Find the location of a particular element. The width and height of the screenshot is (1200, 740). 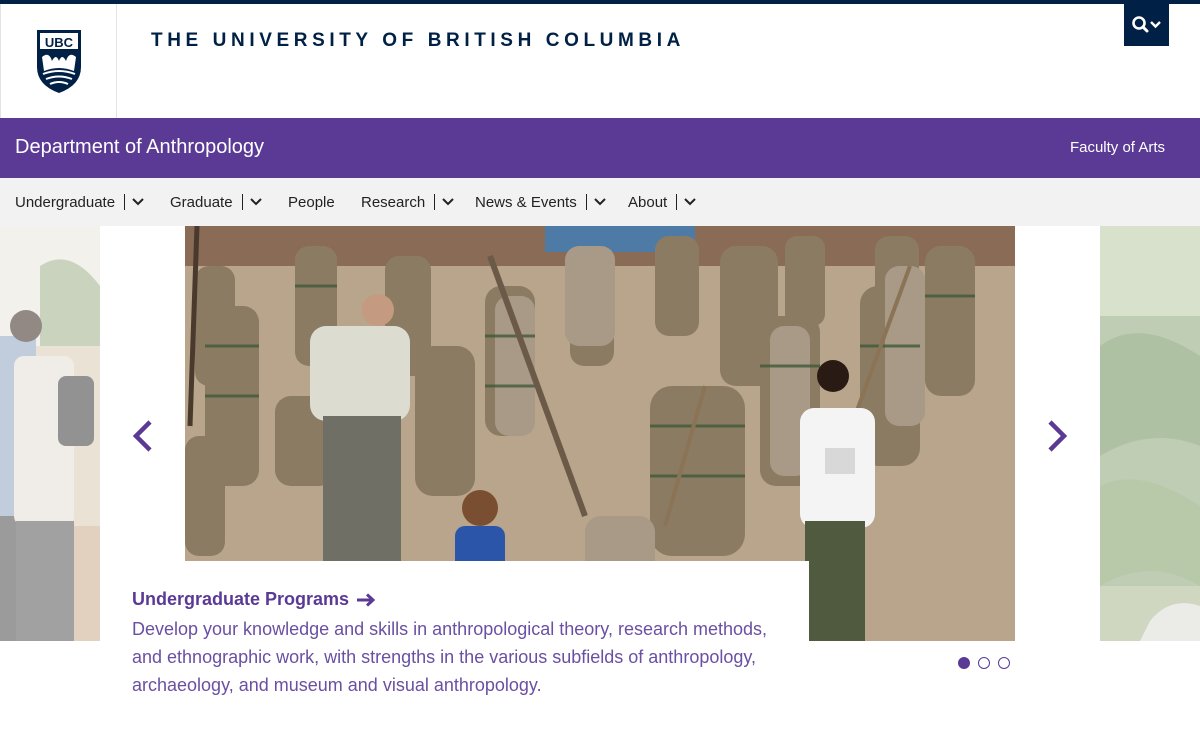

nav-label: Graduate is located at coordinates (201, 202).